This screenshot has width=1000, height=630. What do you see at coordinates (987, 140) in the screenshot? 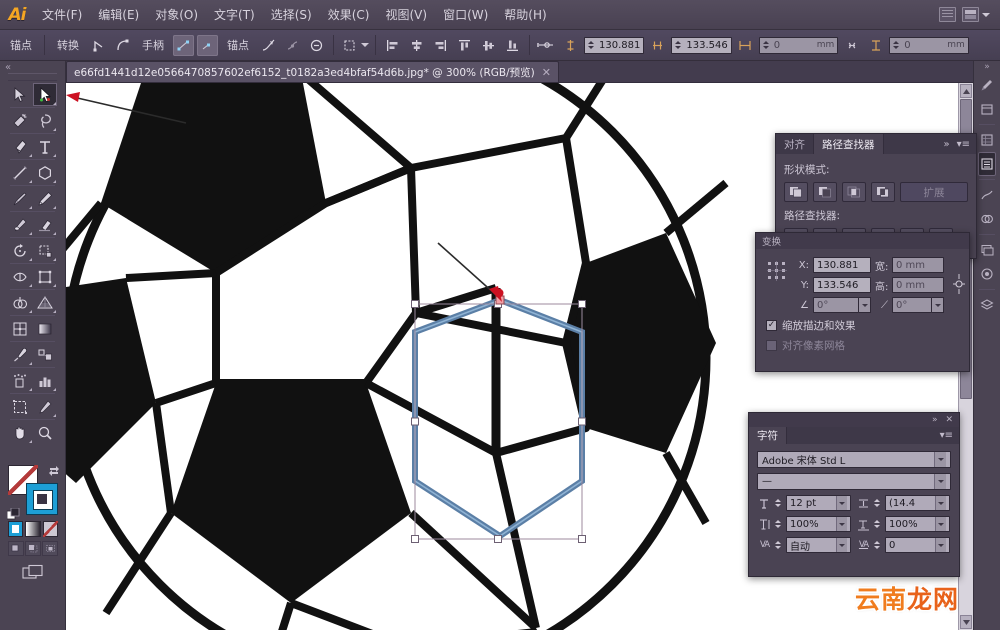
I see `swatches-panel-icon` at bounding box center [987, 140].